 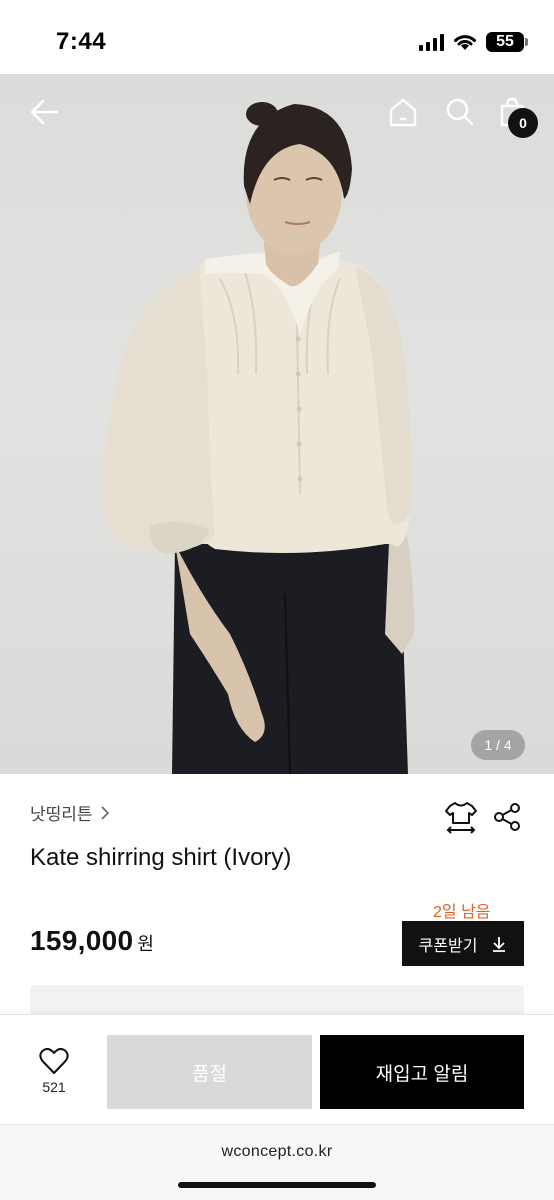 I want to click on home-indicator, so click(x=277, y=1185).